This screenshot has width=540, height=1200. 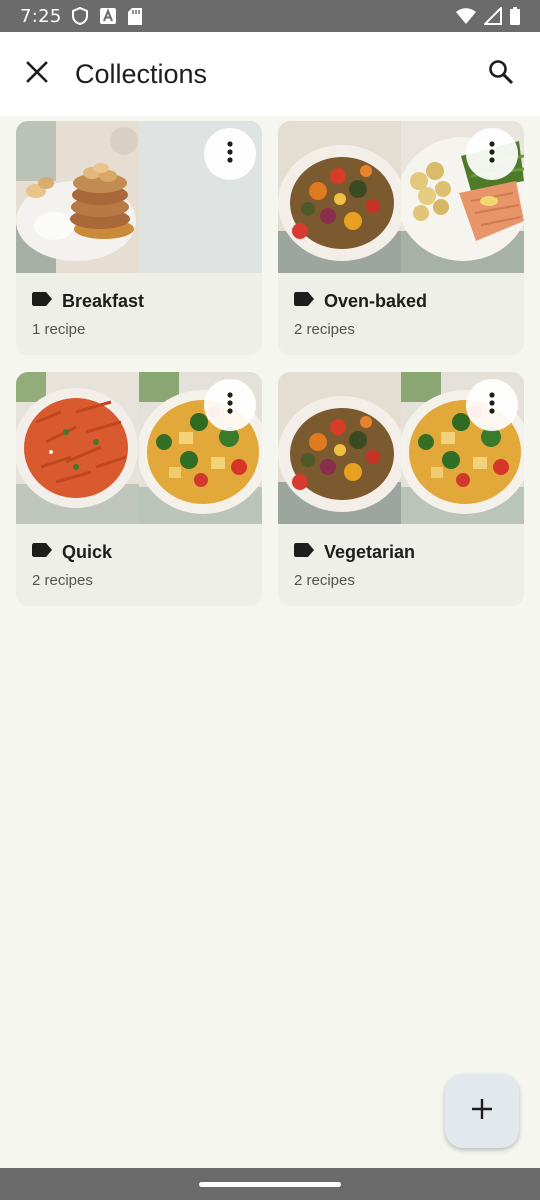 I want to click on search-icon, so click(x=501, y=74).